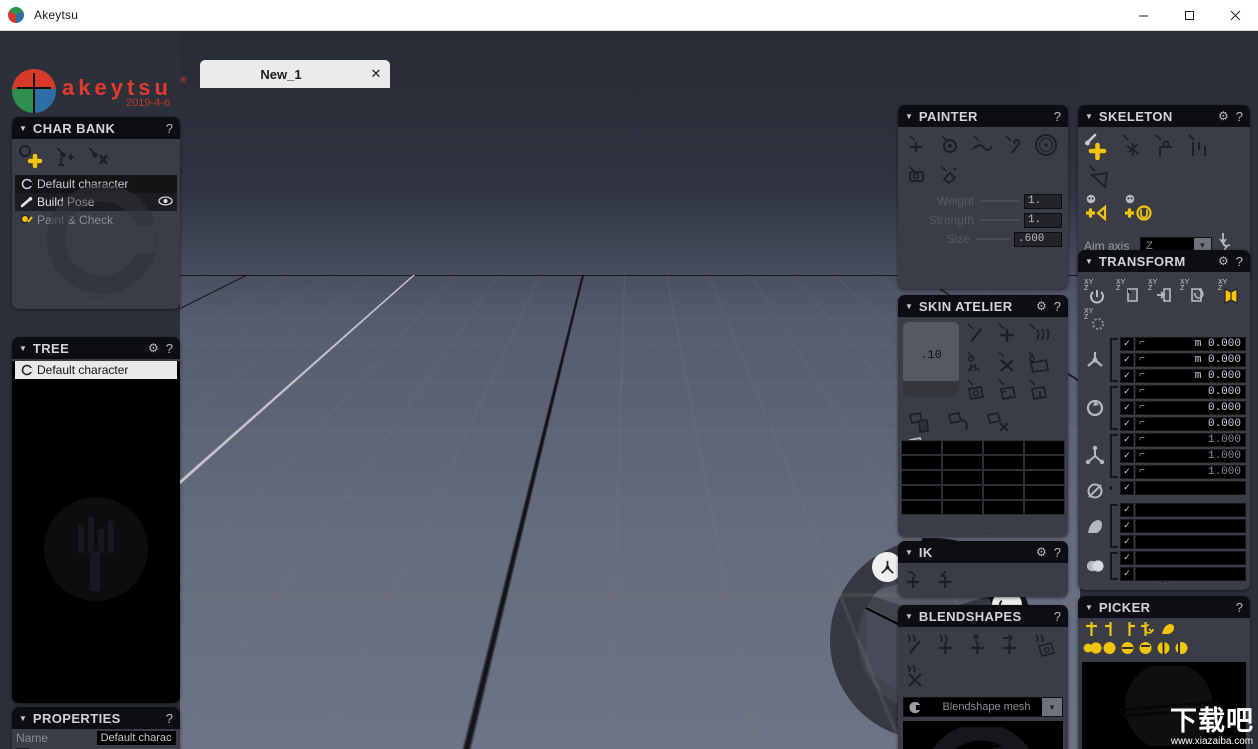 The image size is (1258, 749). Describe the element at coordinates (982, 145) in the screenshot. I see `painter-blur-tool-icon` at that location.